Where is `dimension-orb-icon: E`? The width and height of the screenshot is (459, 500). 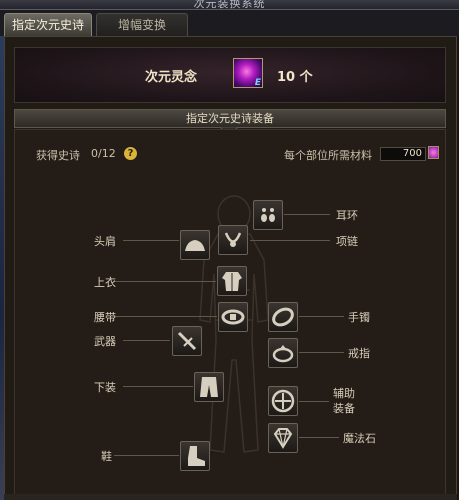 dimension-orb-icon: E is located at coordinates (248, 73).